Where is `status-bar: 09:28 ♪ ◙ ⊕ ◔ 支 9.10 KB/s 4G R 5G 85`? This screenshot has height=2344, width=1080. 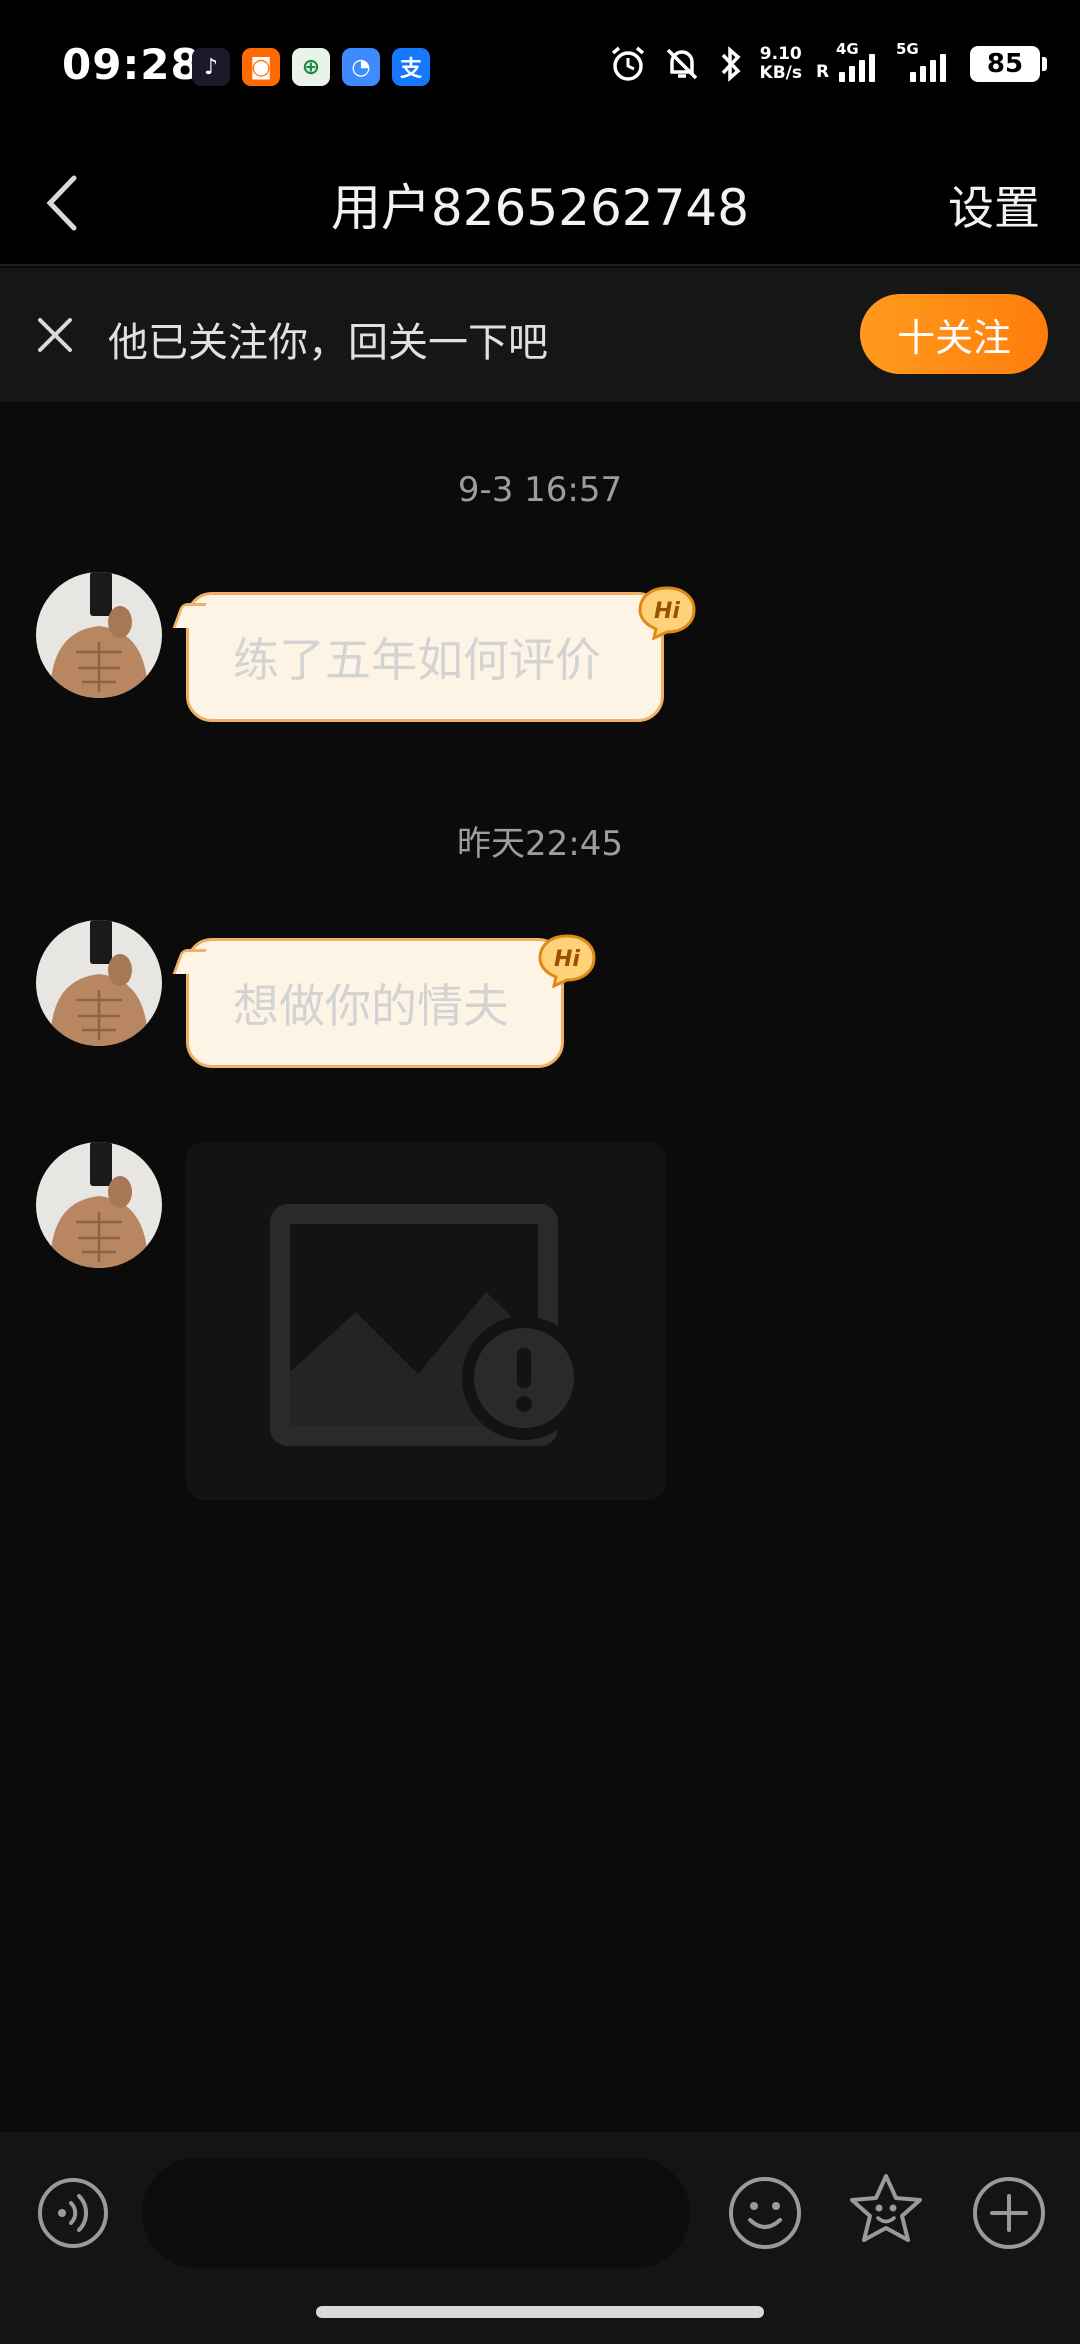
status-bar: 09:28 ♪ ◙ ⊕ ◔ 支 9.10 KB/s 4G R 5G 85 is located at coordinates (540, 70).